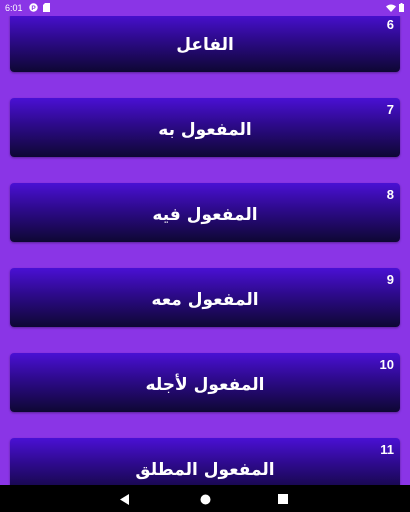 The image size is (410, 512). I want to click on svg-text: P, so click(33, 8).